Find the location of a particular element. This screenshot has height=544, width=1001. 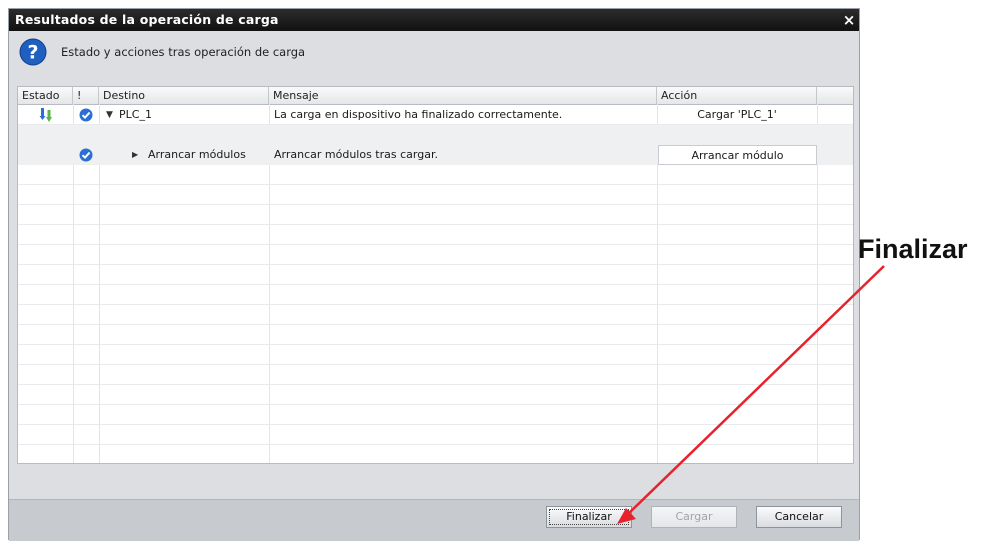

column-header-destino: Destino is located at coordinates (184, 95).